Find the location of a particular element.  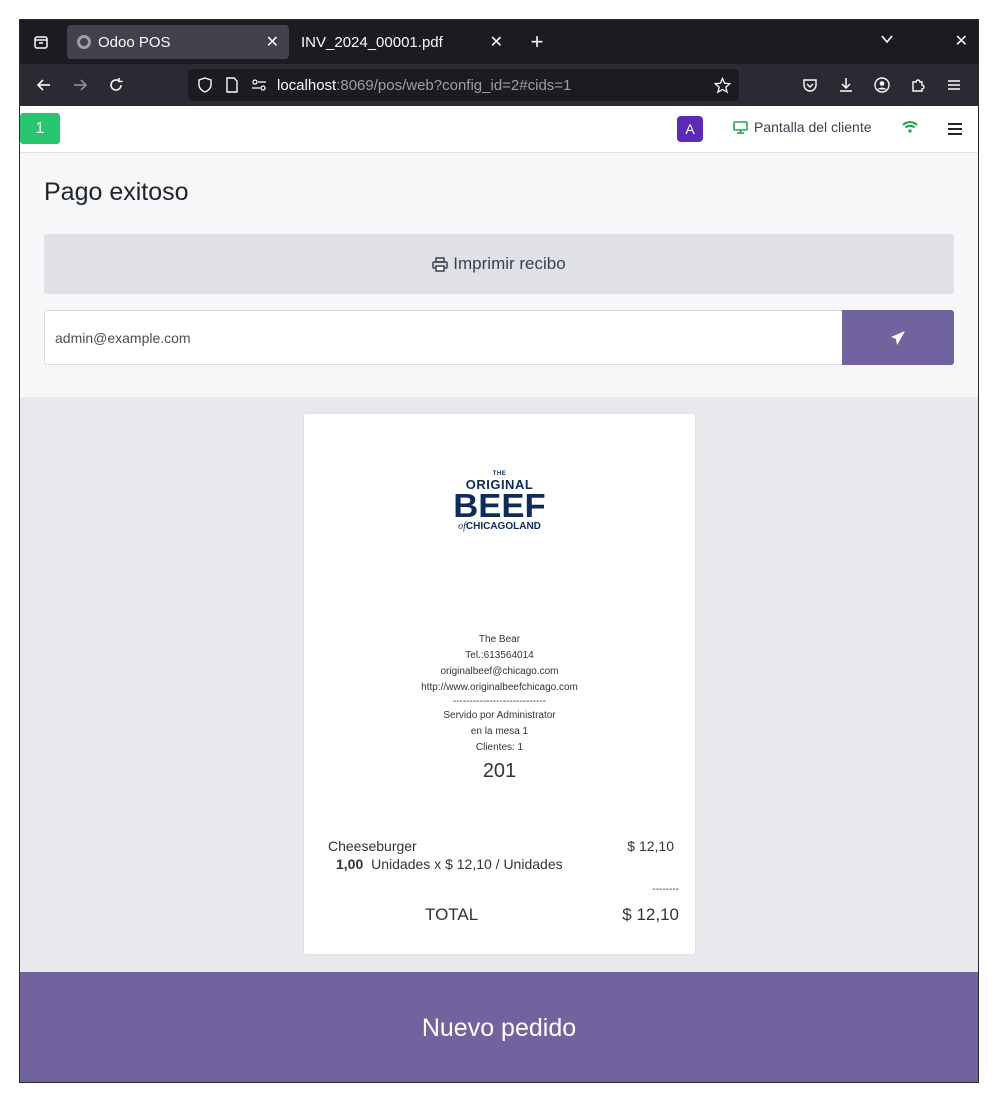

tab-invoice-pdf: INV_2024_00001.pdf ✕ is located at coordinates (402, 42).